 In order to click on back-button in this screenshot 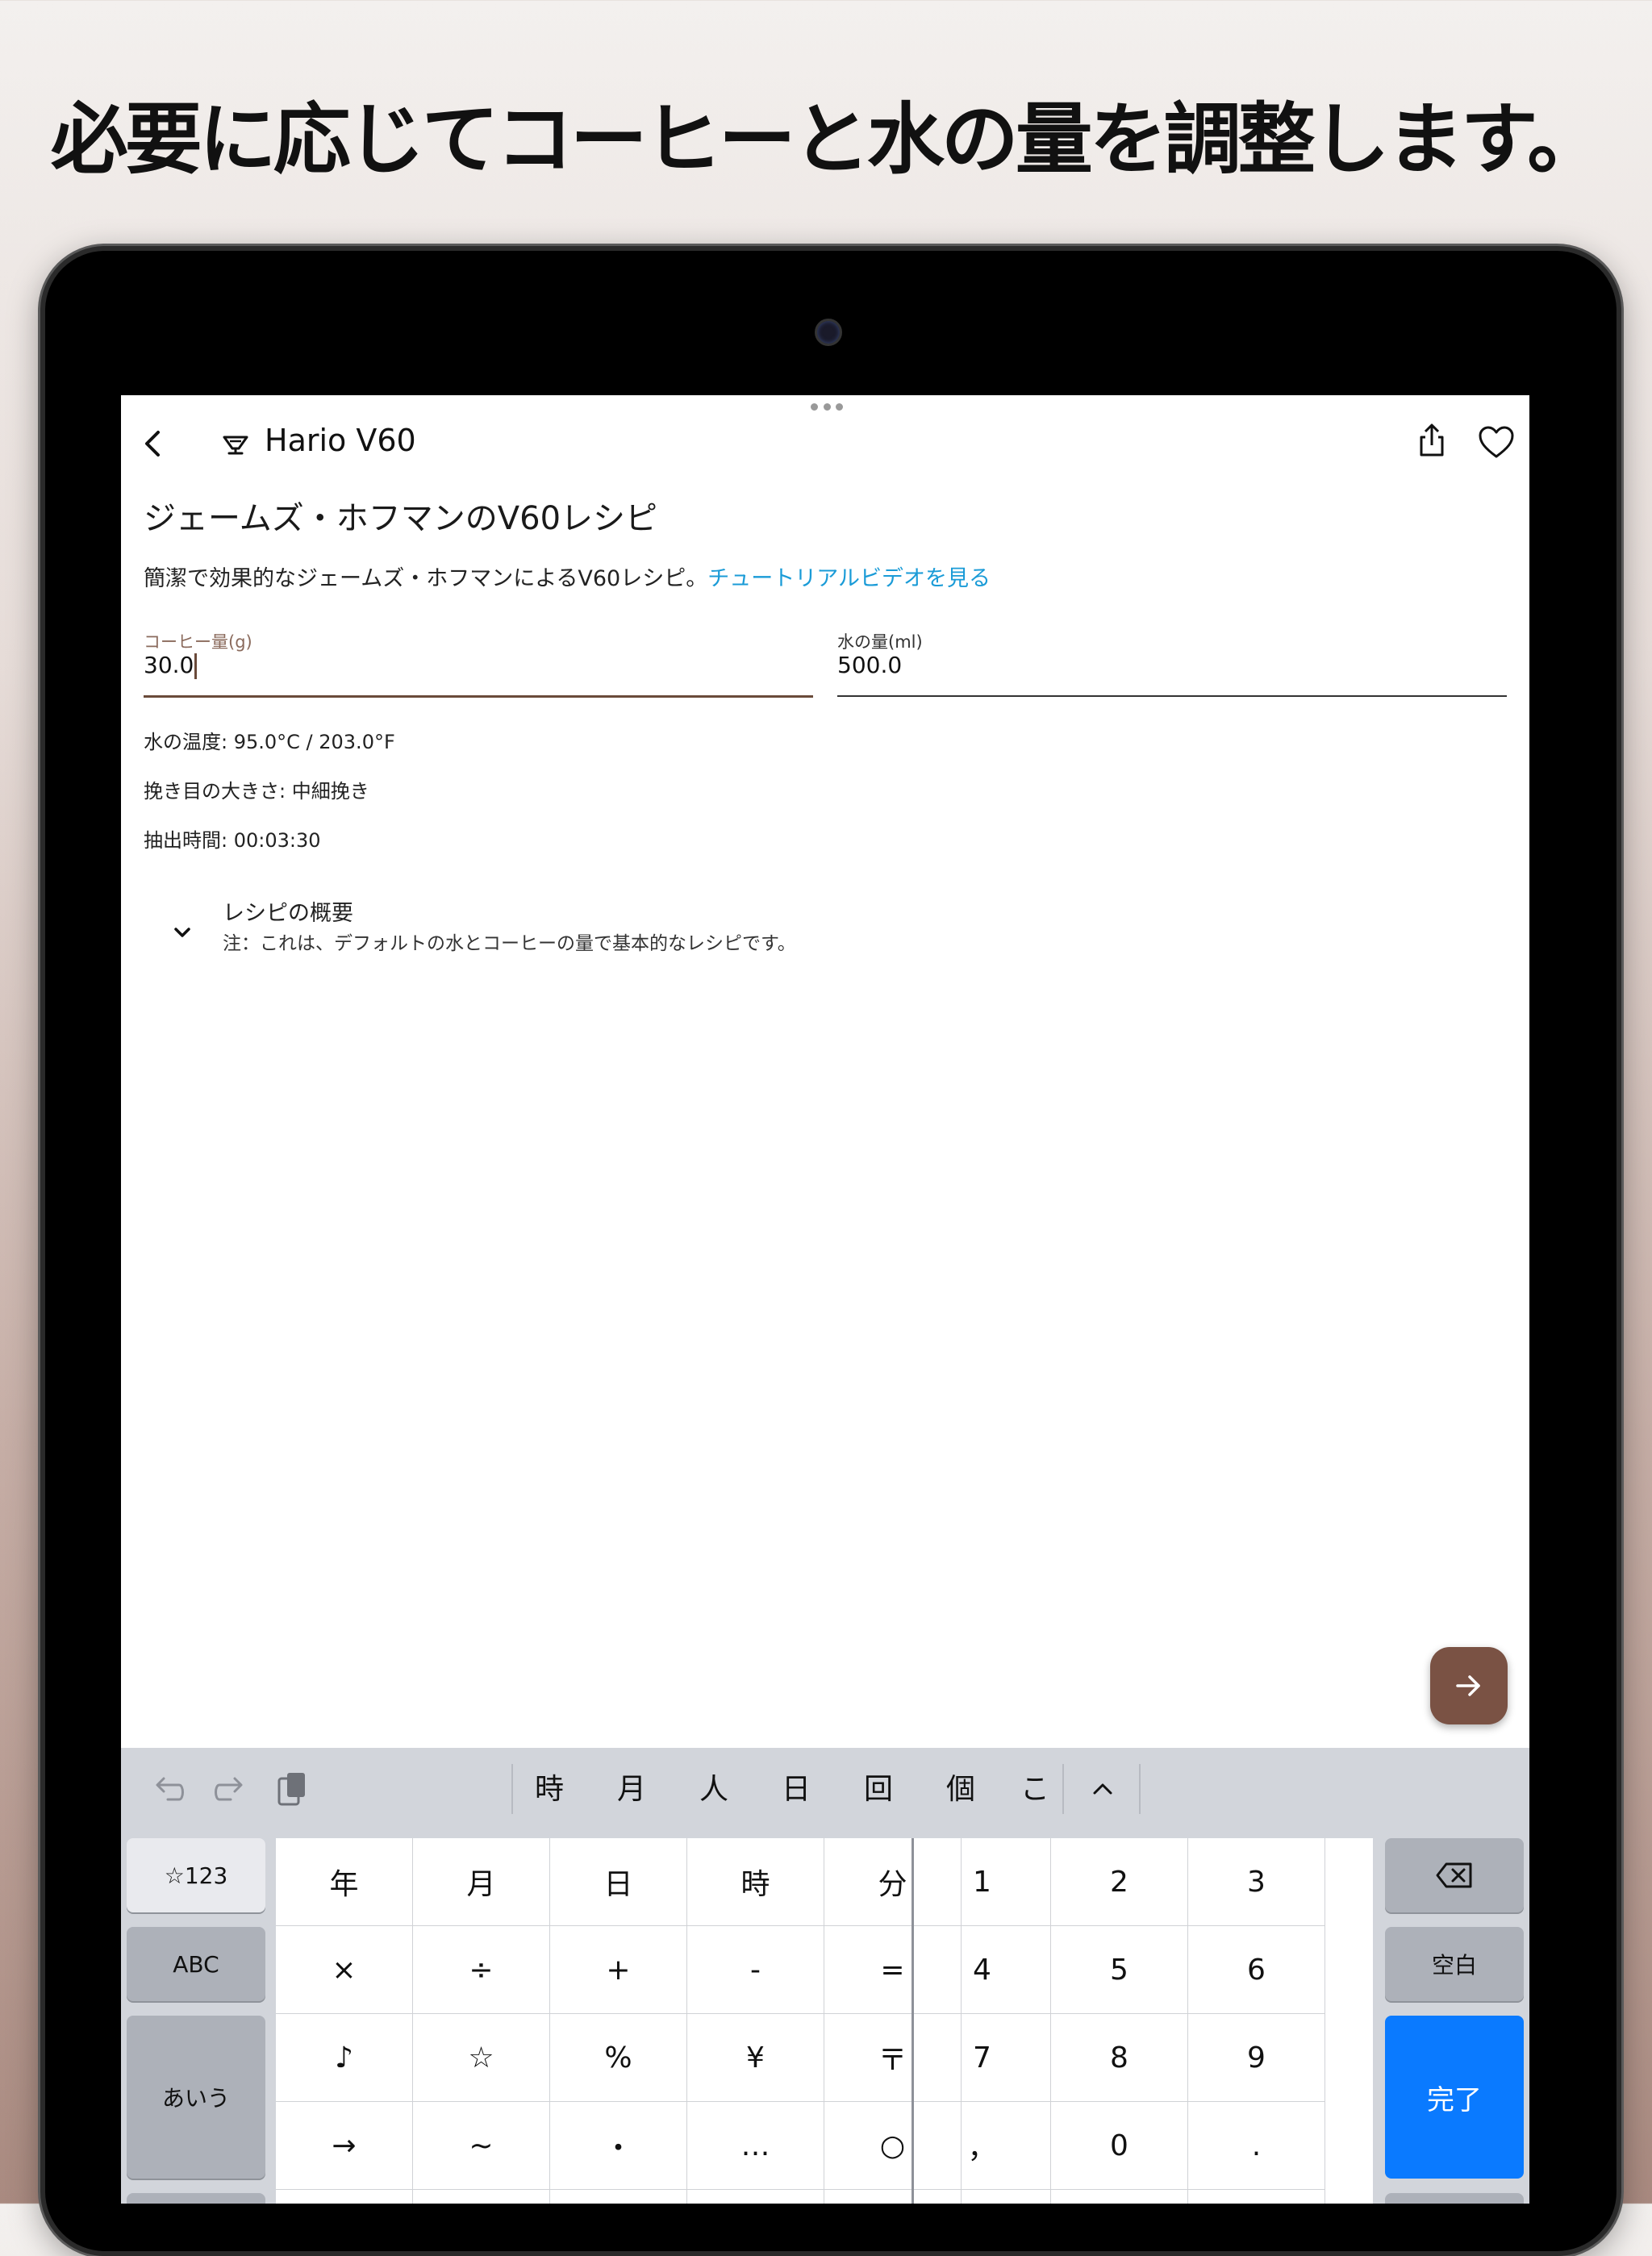, I will do `click(153, 443)`.